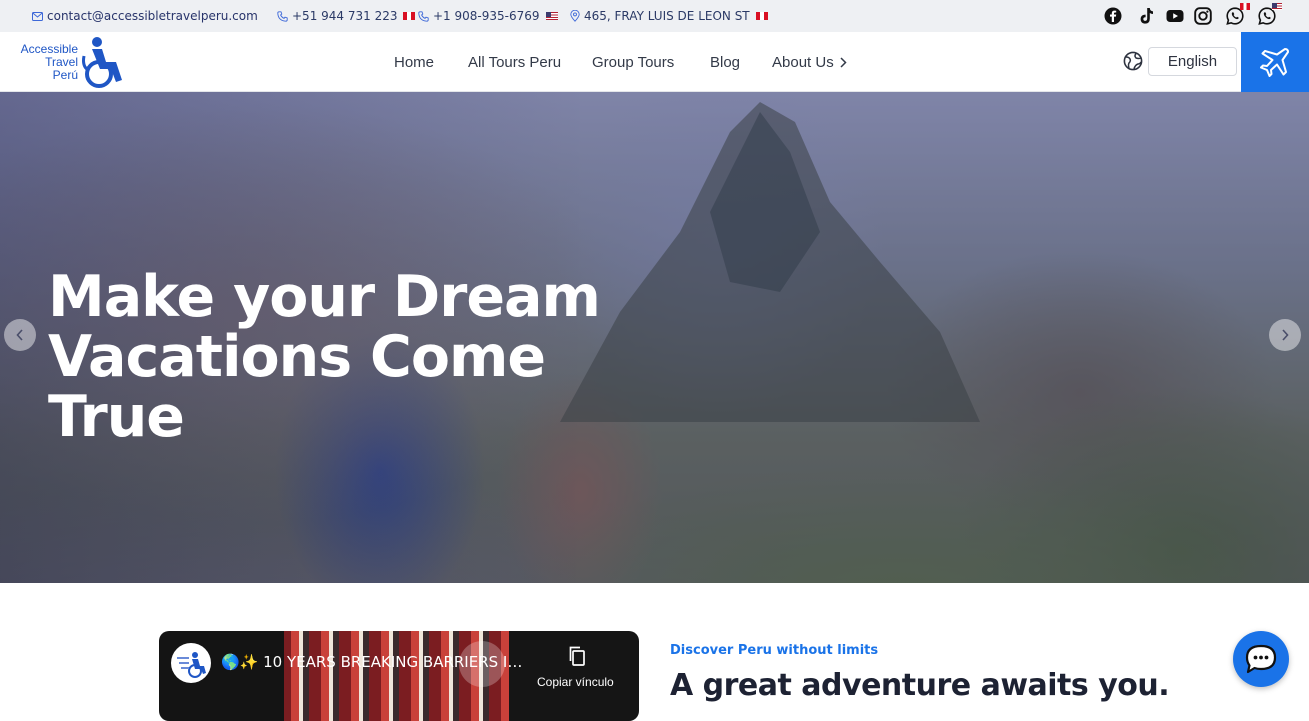 This screenshot has height=721, width=1309. I want to click on nav-about-us: About Us, so click(809, 62).